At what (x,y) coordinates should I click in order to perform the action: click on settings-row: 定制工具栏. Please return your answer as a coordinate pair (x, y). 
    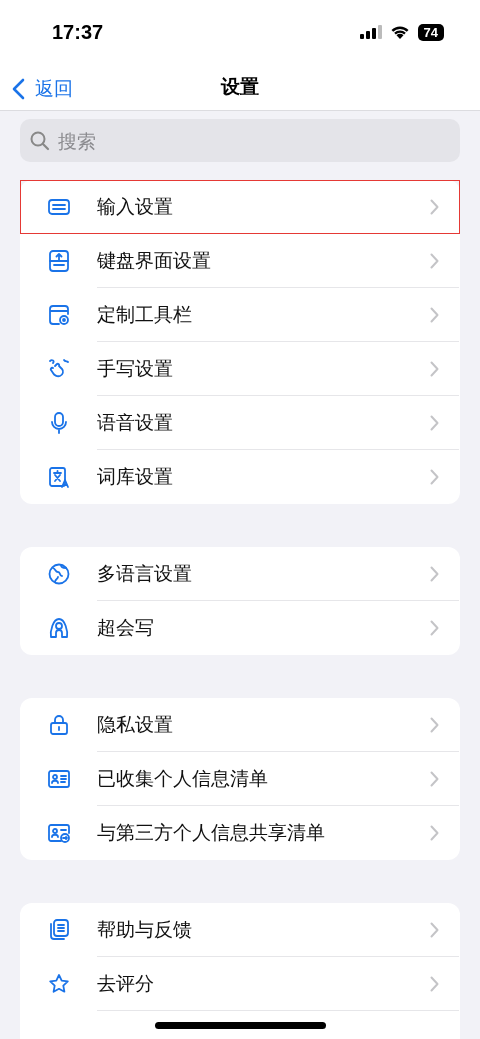
    Looking at the image, I should click on (240, 315).